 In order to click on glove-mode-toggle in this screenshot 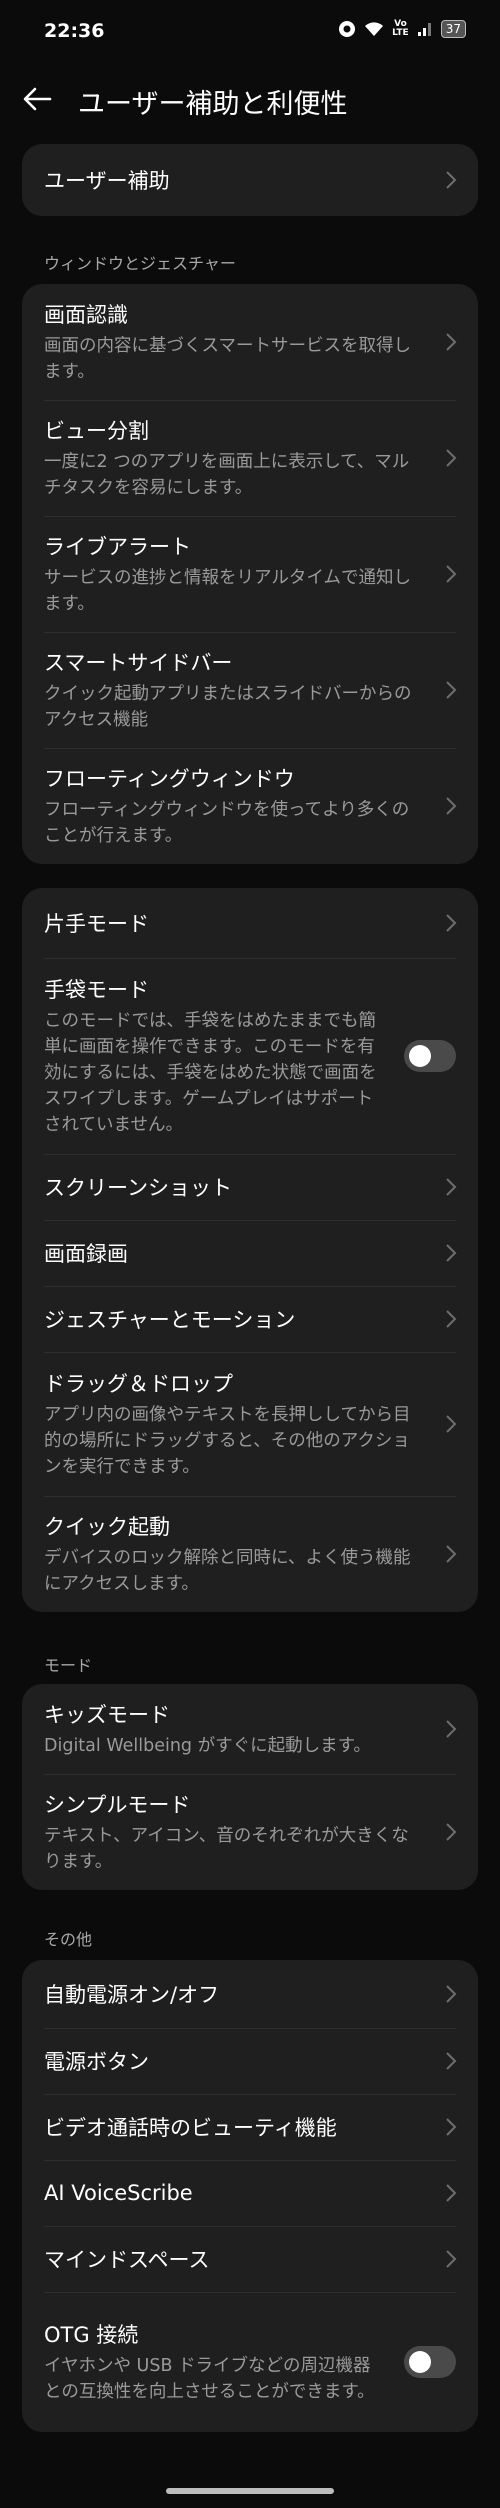, I will do `click(430, 1056)`.